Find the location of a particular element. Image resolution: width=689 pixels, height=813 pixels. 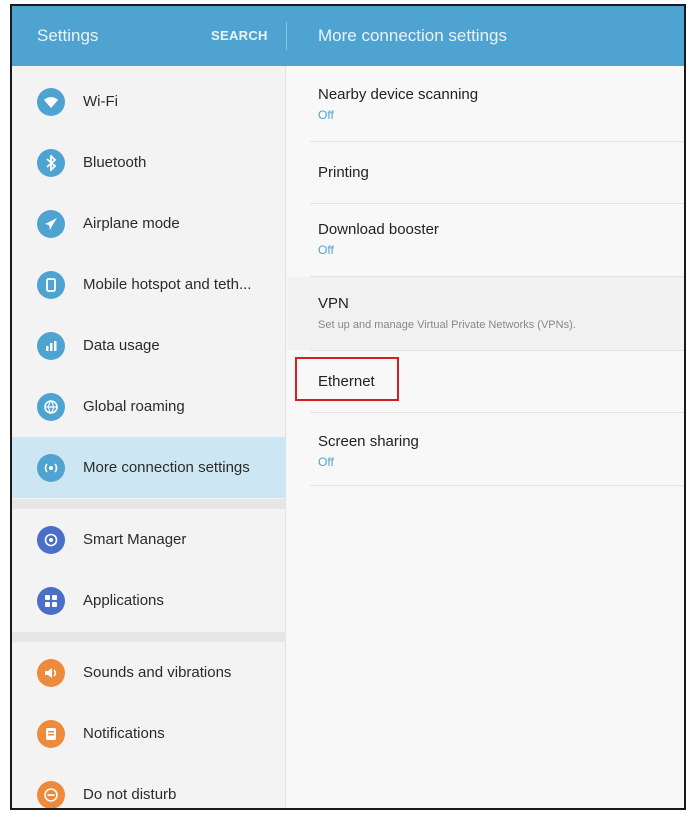

header-divider is located at coordinates (286, 36).